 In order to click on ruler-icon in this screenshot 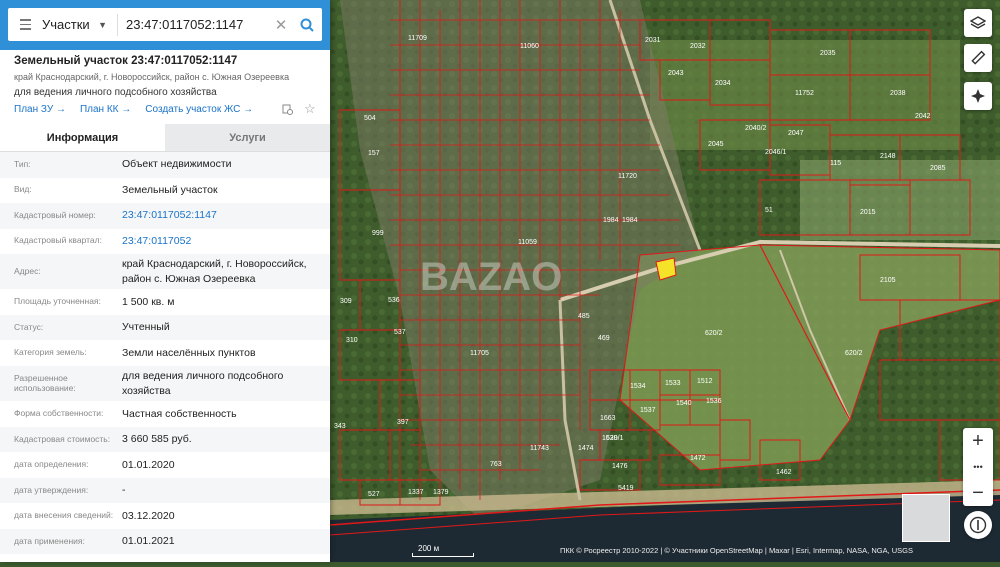, I will do `click(978, 57)`.